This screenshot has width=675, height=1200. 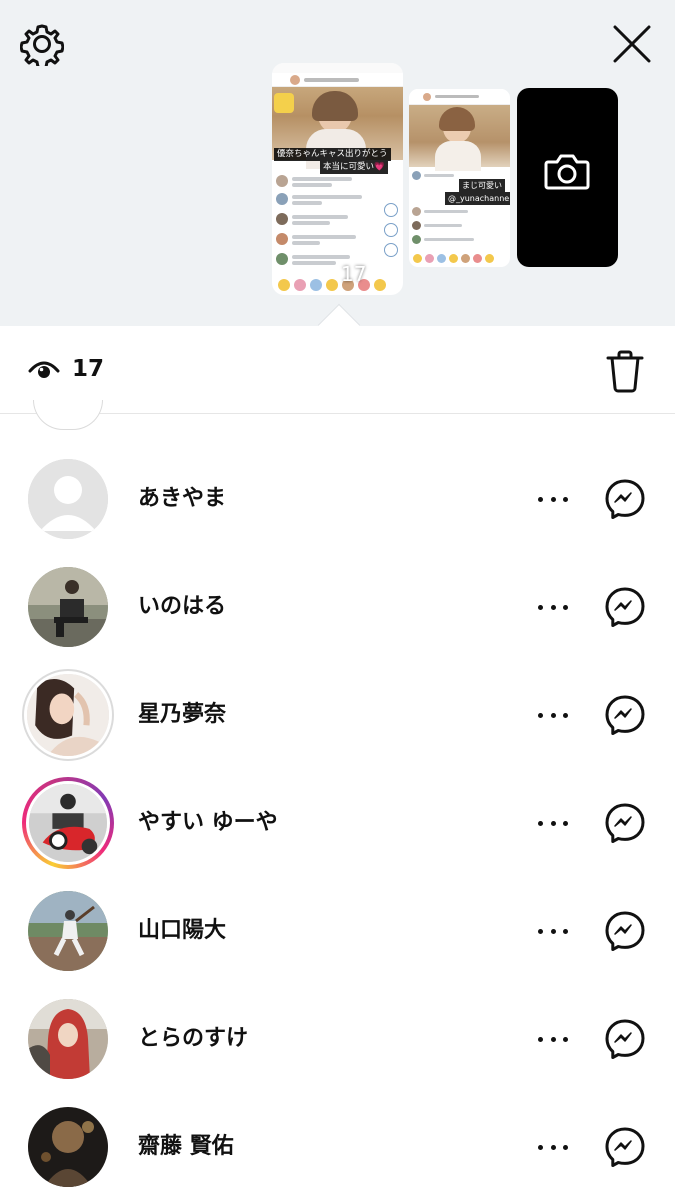 What do you see at coordinates (186, 1144) in the screenshot?
I see `viewer-username: 齋藤 賢佑` at bounding box center [186, 1144].